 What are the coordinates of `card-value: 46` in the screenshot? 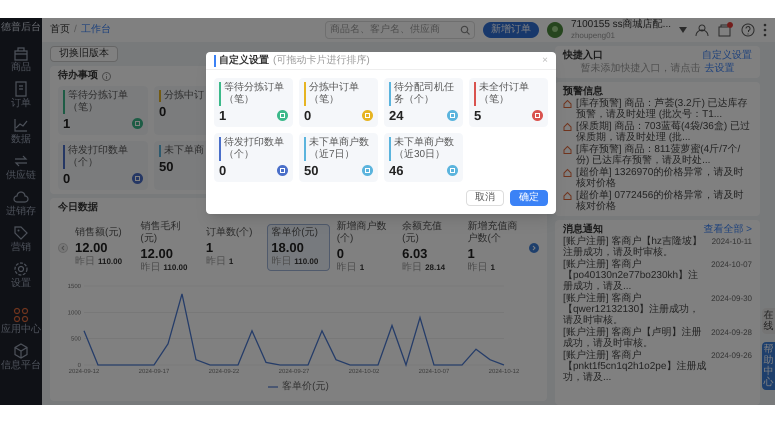 It's located at (396, 170).